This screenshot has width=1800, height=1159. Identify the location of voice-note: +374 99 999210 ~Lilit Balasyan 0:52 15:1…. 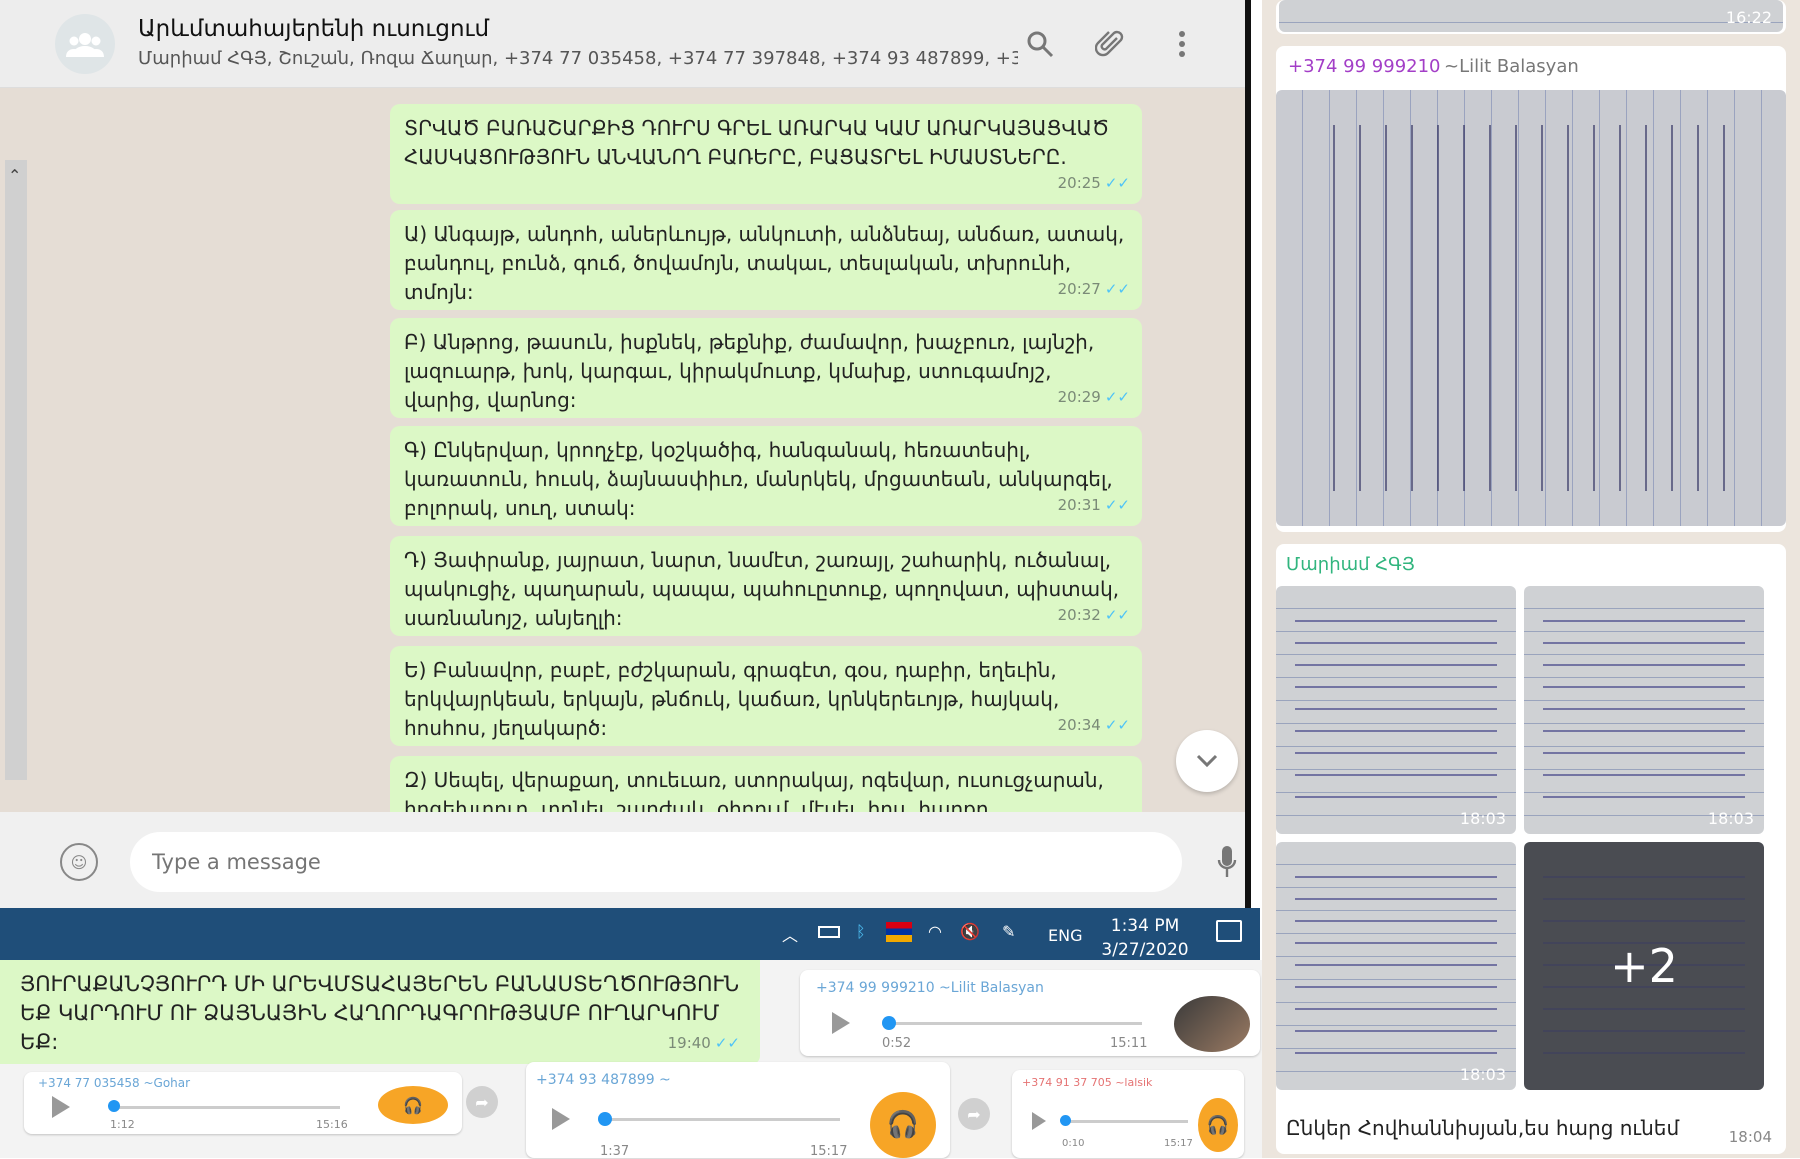
(1030, 1013).